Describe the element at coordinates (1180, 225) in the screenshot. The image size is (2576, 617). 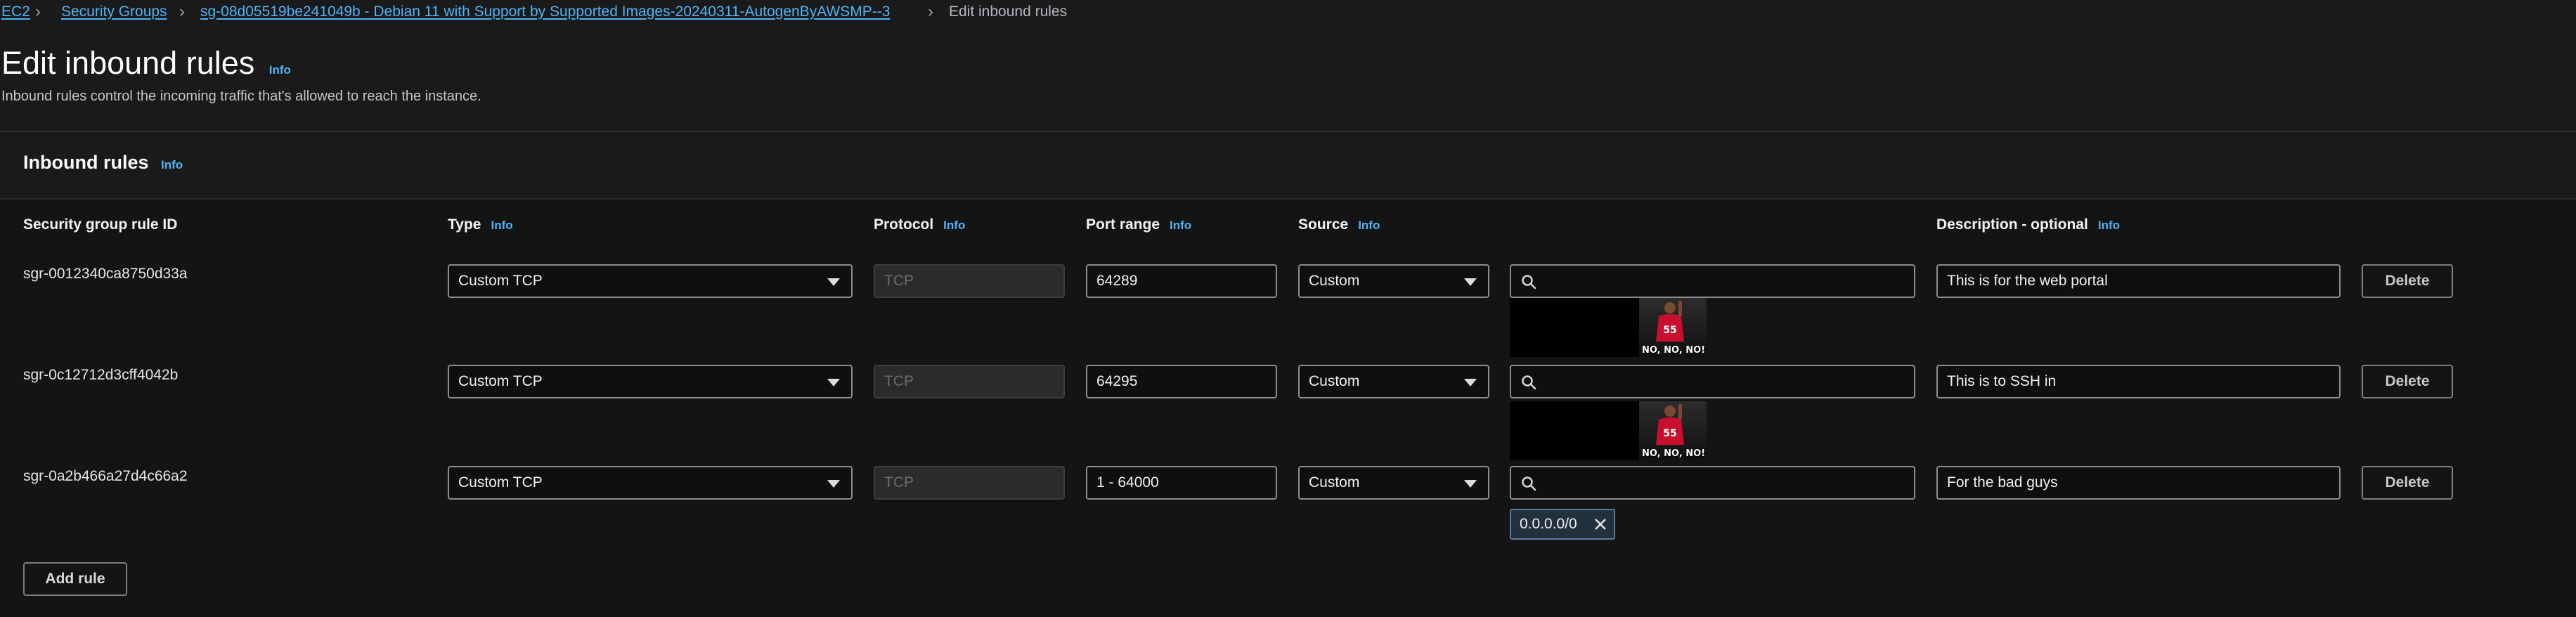
I see `port-range-info-link: Info` at that location.